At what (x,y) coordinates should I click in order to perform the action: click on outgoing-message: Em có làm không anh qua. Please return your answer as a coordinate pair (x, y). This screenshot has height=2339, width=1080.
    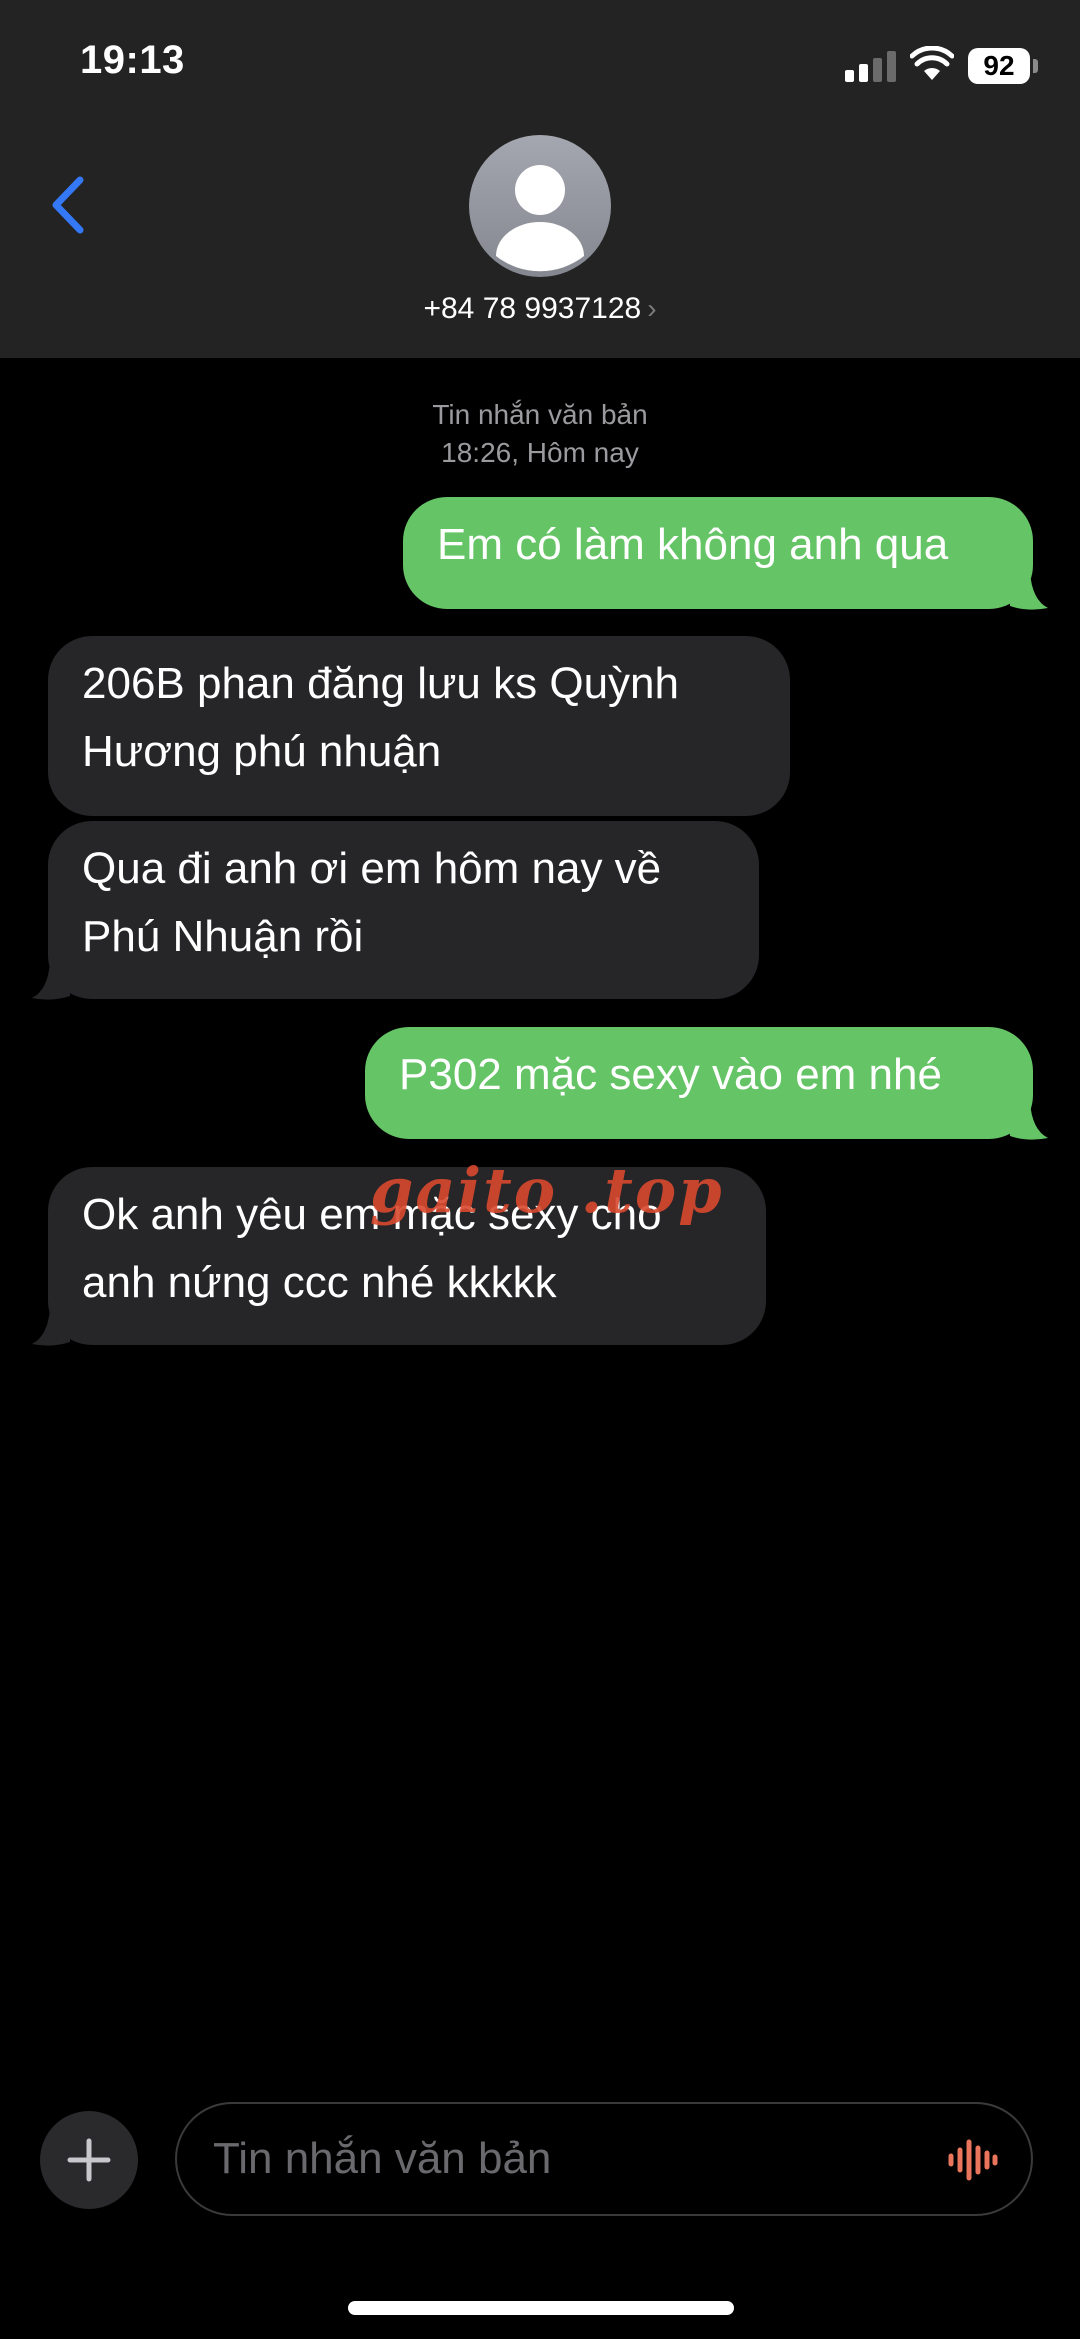
    Looking at the image, I should click on (718, 553).